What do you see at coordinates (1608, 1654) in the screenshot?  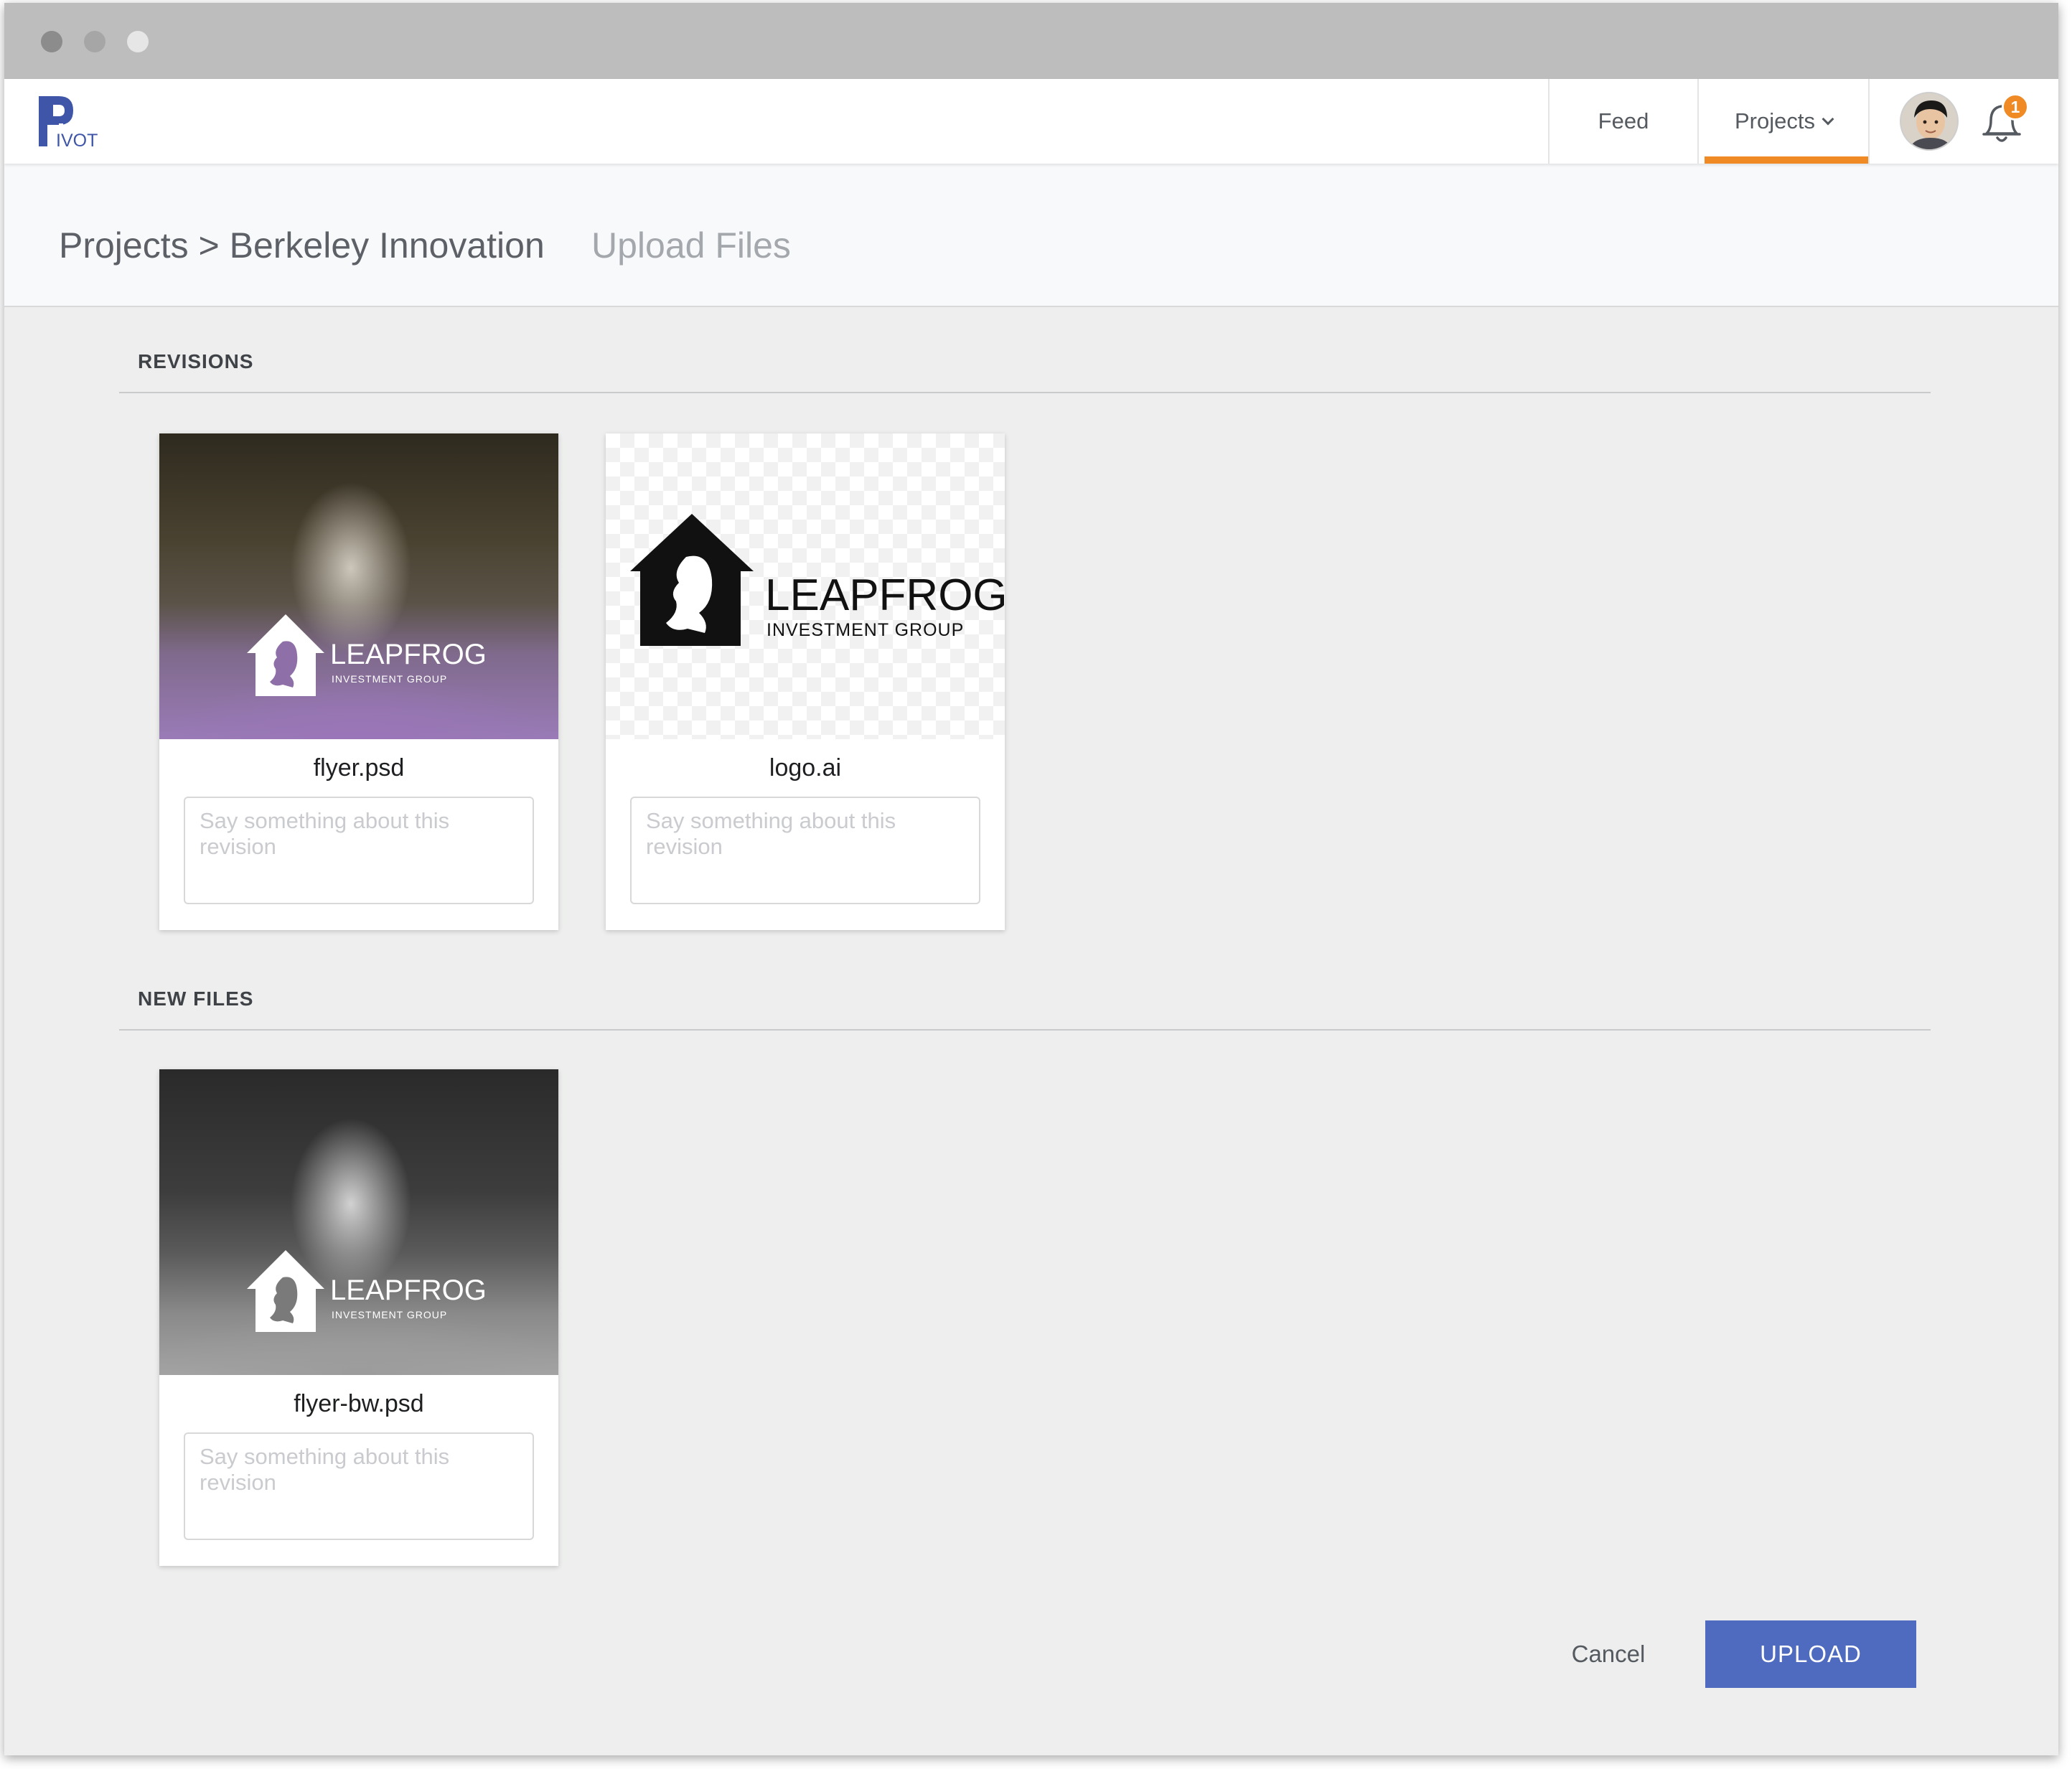 I see `cancel-button: Cancel` at bounding box center [1608, 1654].